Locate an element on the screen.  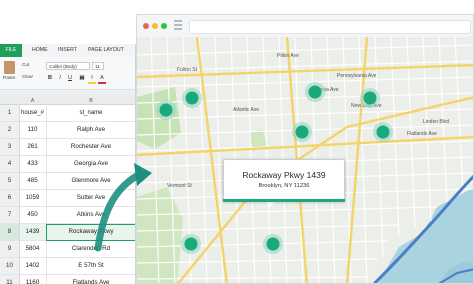
cell-house-number: 450 is located at coordinates (33, 215).